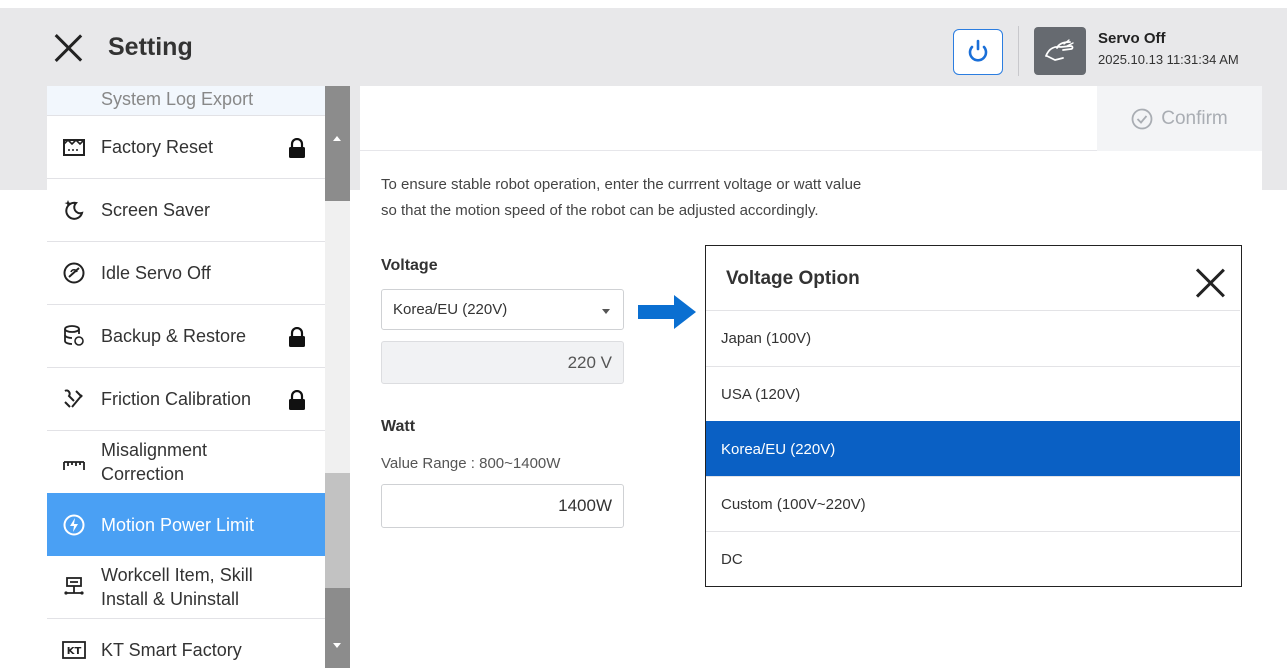 Image resolution: width=1287 pixels, height=668 pixels. What do you see at coordinates (450, 309) in the screenshot?
I see `voltage-selected-value: Korea/EU (220V)` at bounding box center [450, 309].